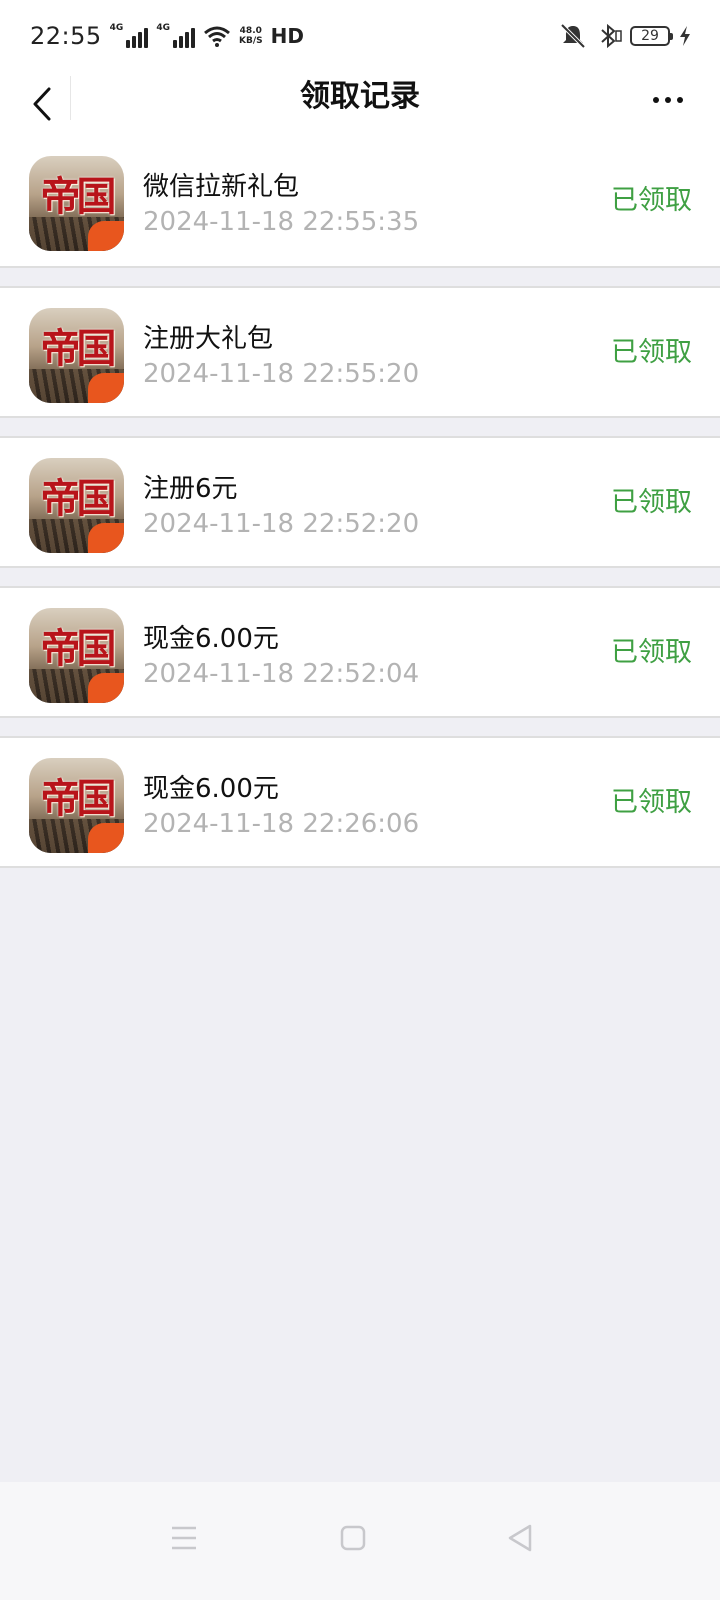  I want to click on record-time: 2024-11-18 22:55:20, so click(281, 374).